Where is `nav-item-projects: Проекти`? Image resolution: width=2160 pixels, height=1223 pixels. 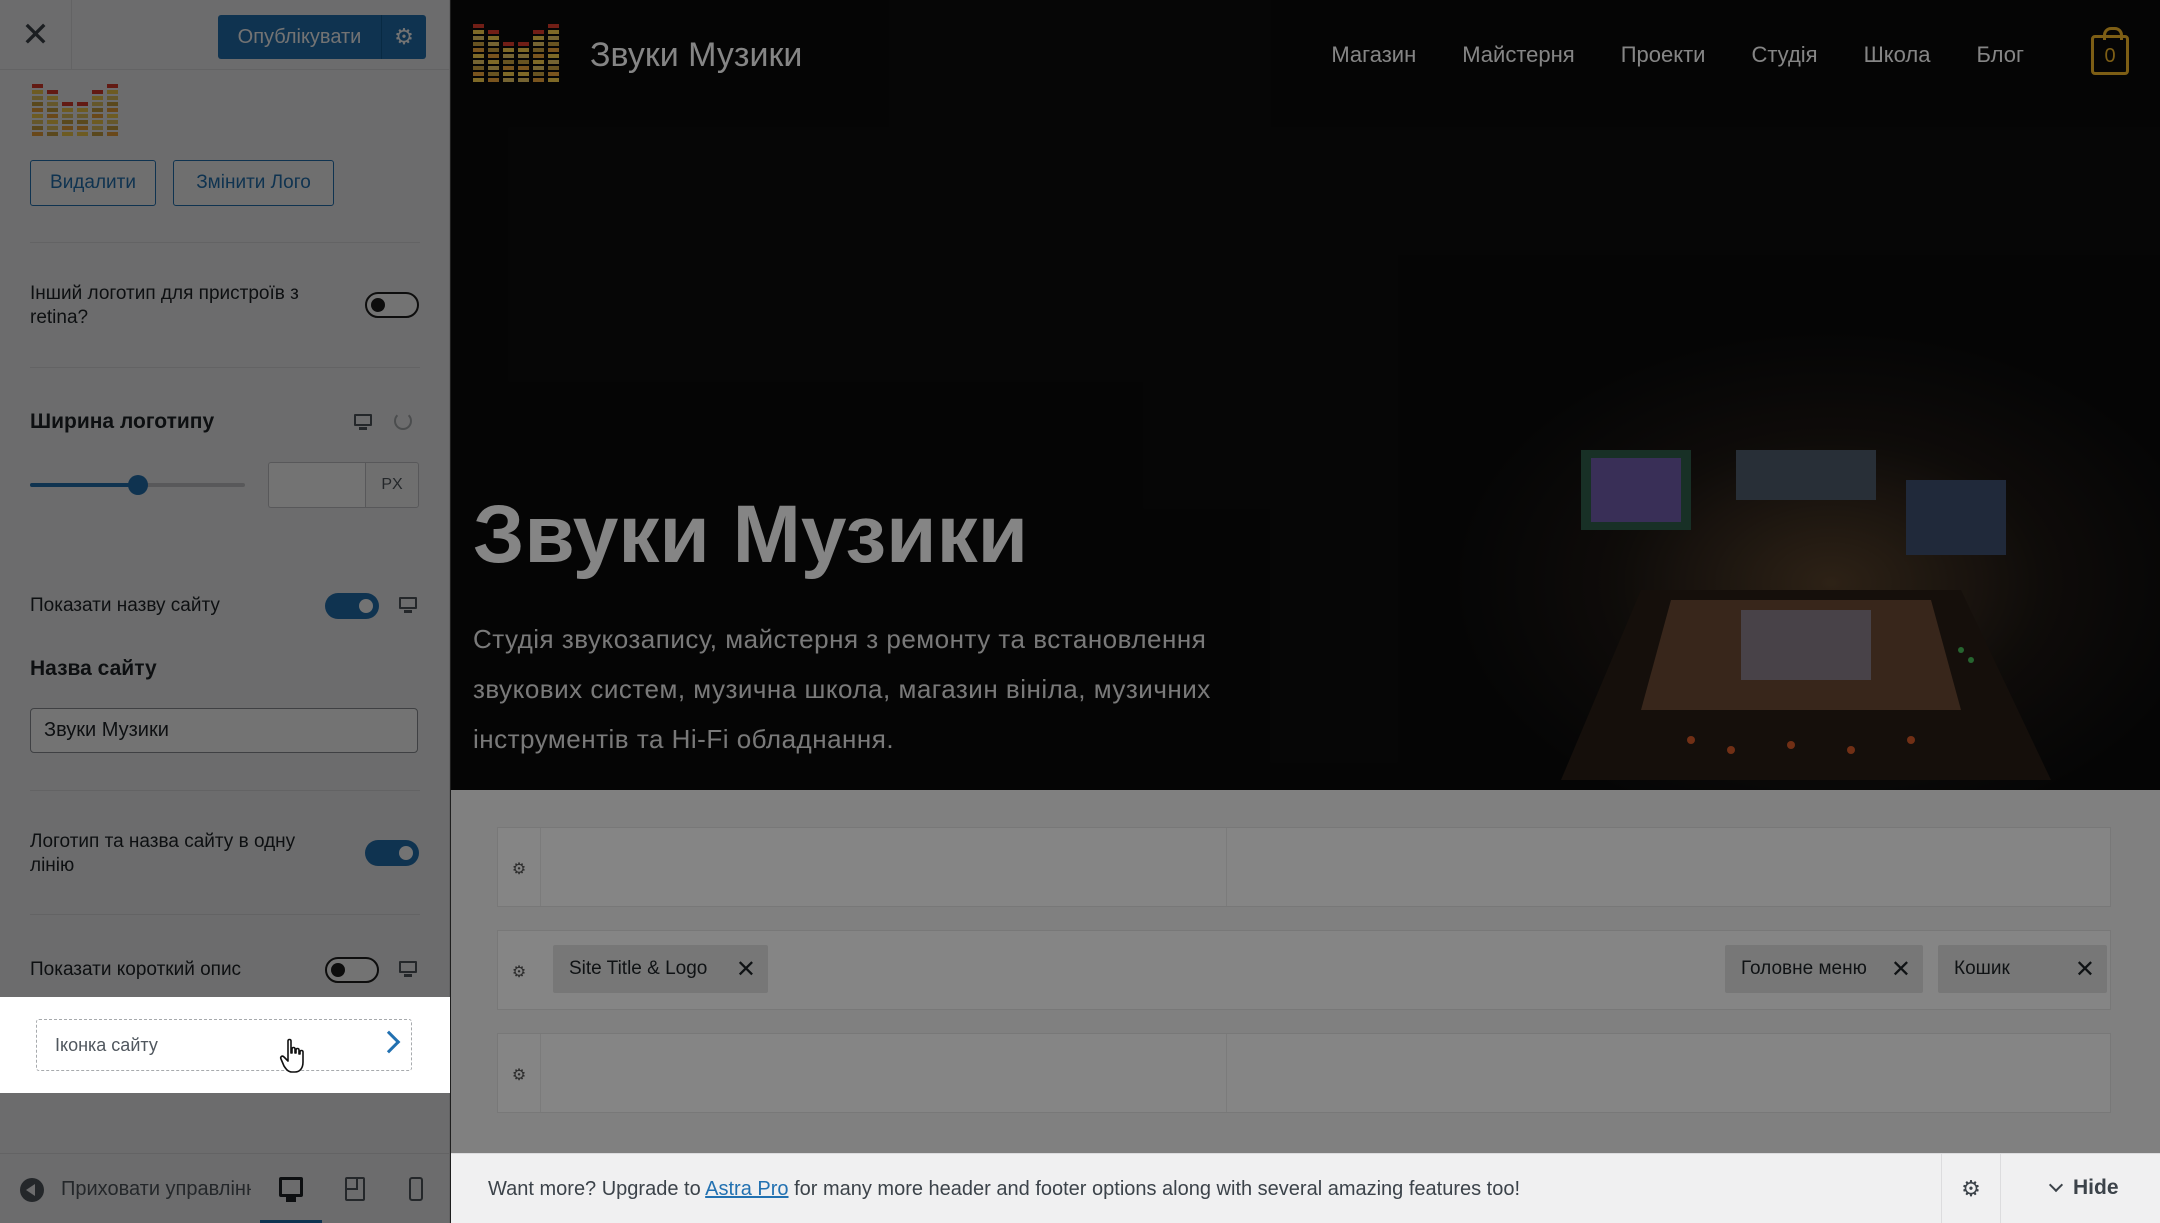
nav-item-projects: Проекти is located at coordinates (1663, 55).